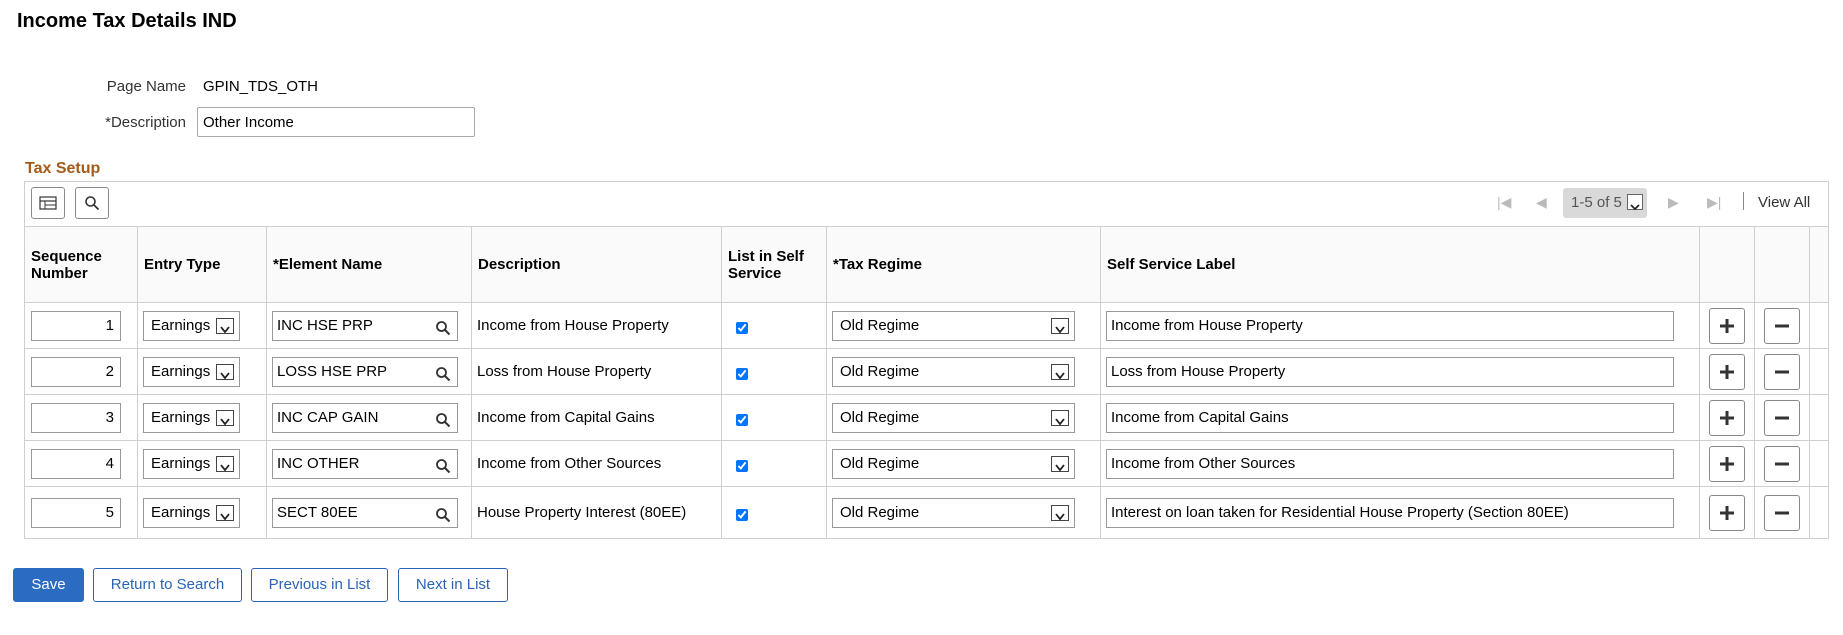 This screenshot has width=1843, height=635. I want to click on cell-delete, so click(1782, 371).